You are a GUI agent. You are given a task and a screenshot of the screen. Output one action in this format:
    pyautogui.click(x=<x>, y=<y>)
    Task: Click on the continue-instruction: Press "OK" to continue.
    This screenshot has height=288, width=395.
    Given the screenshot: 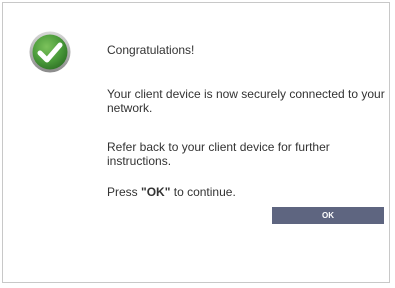 What is the action you would take?
    pyautogui.click(x=248, y=192)
    